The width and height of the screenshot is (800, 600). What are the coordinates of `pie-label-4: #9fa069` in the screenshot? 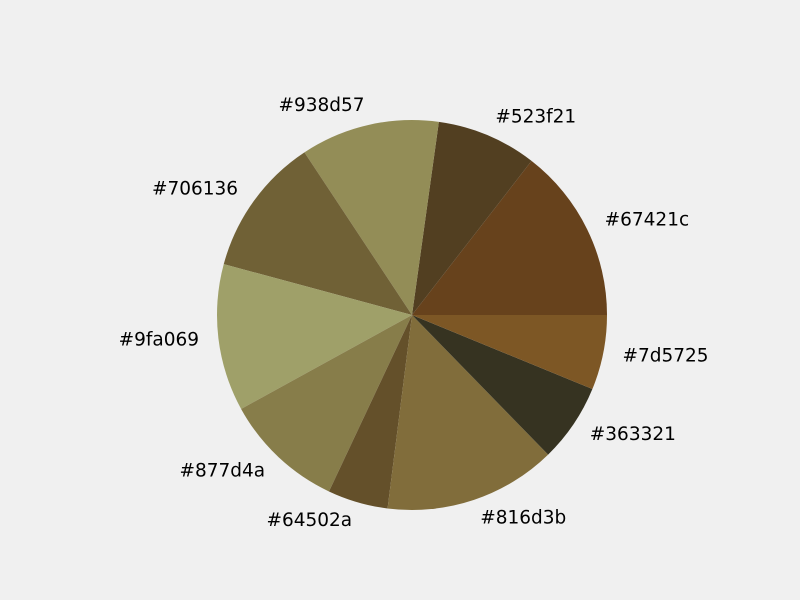 It's located at (159, 340).